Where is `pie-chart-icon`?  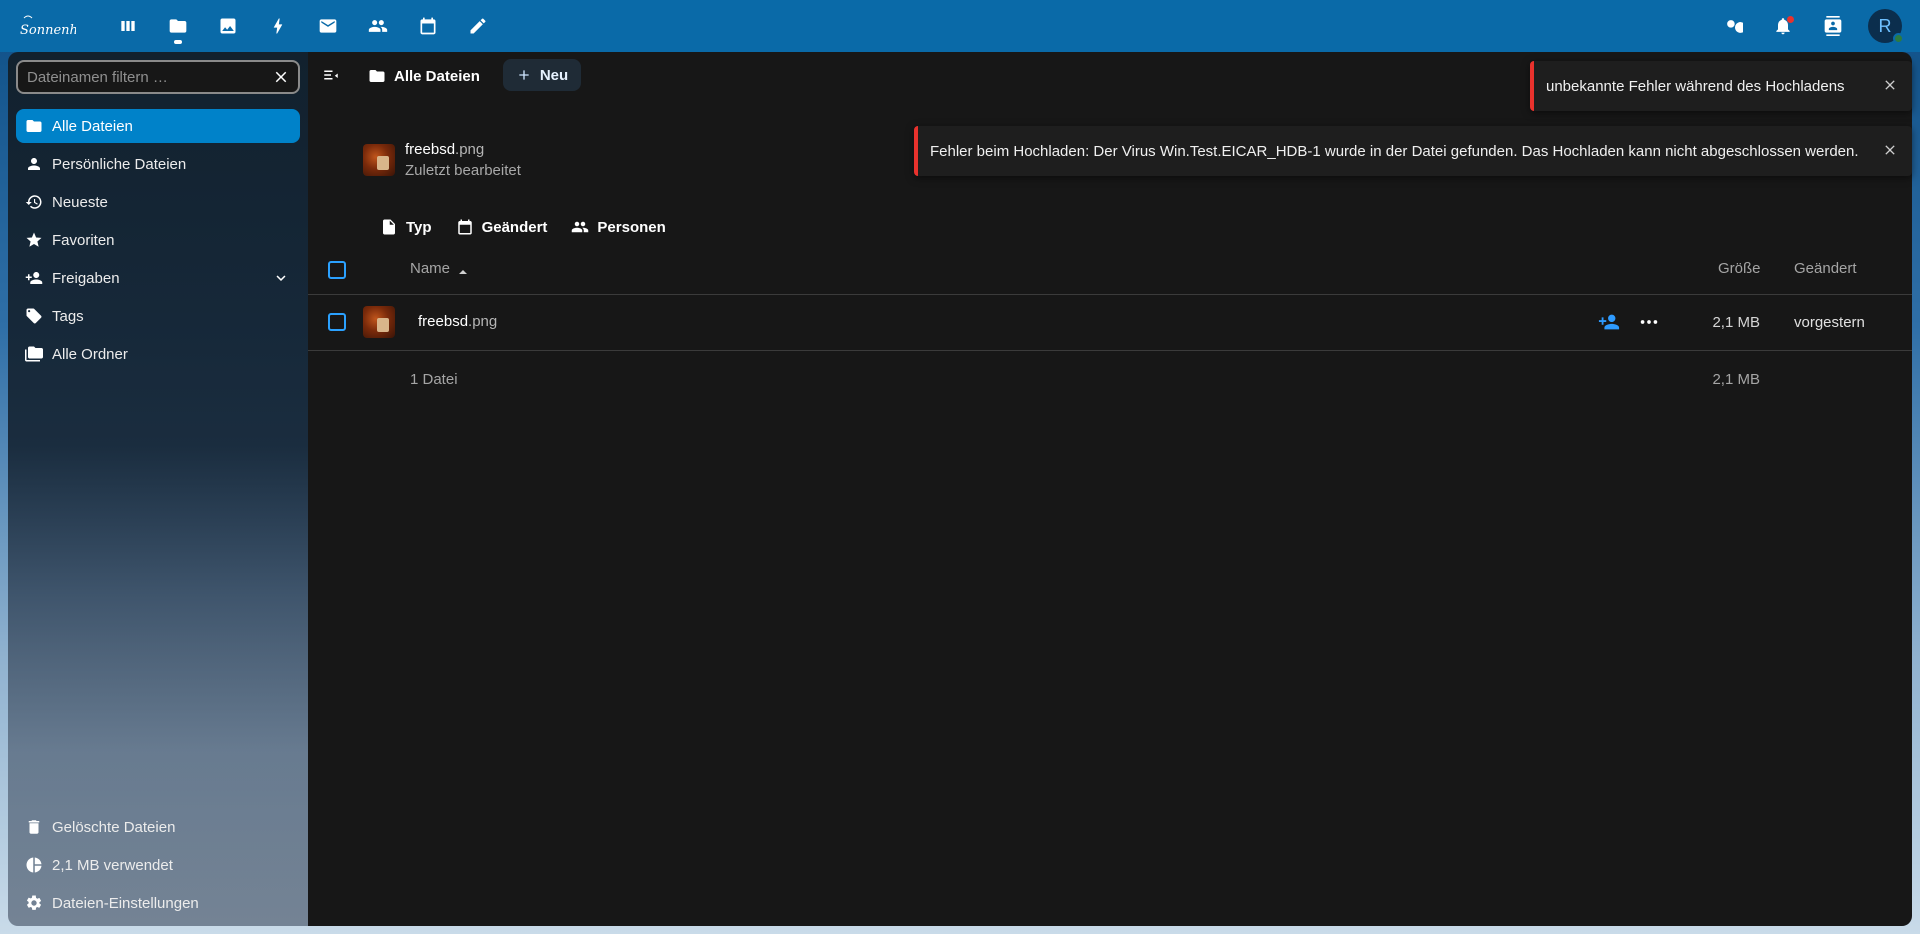 pie-chart-icon is located at coordinates (34, 865).